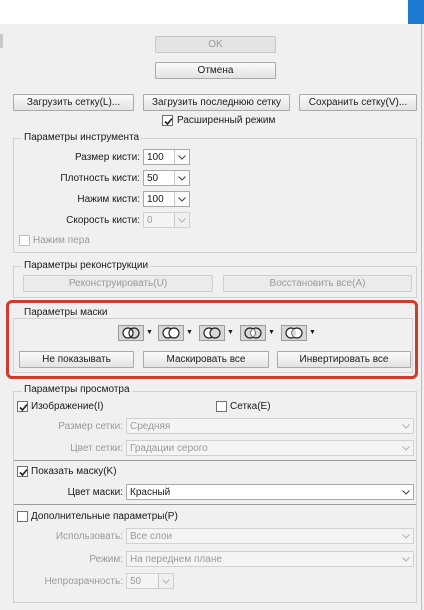  I want to click on tool-options-title: Параметры инструмента, so click(82, 137).